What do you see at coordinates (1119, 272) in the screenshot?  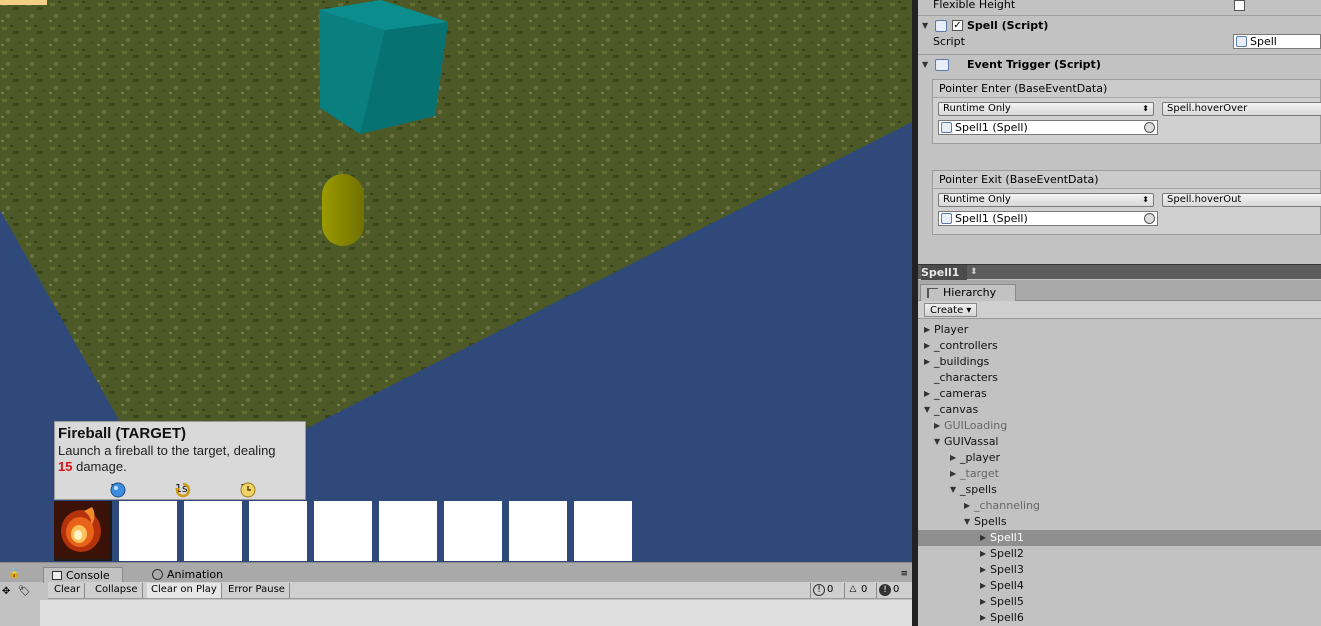 I see `selected-object-bar: Spell1 ⬍` at bounding box center [1119, 272].